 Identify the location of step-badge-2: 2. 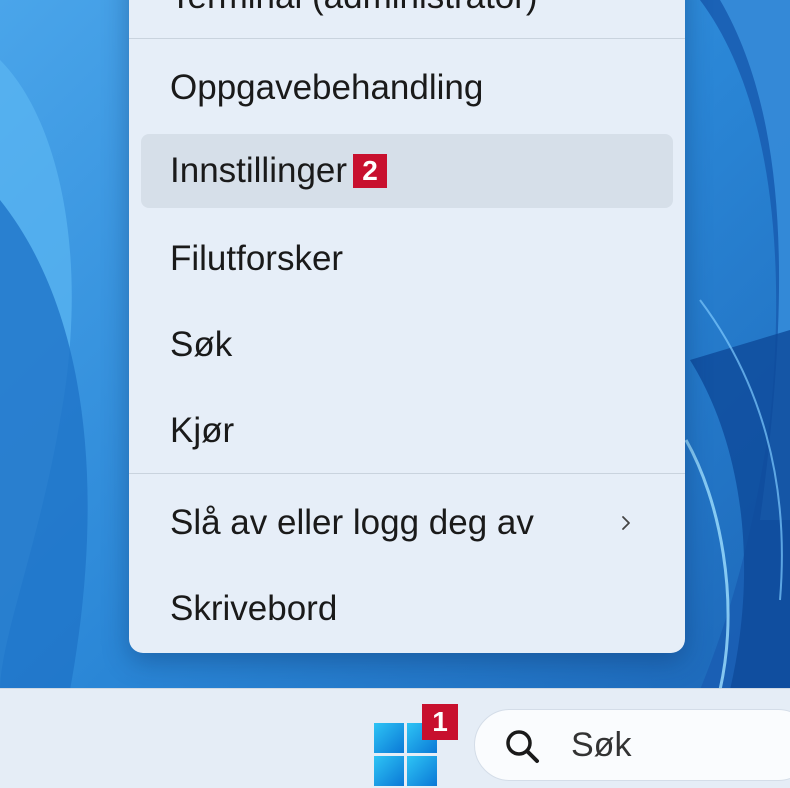
(370, 171).